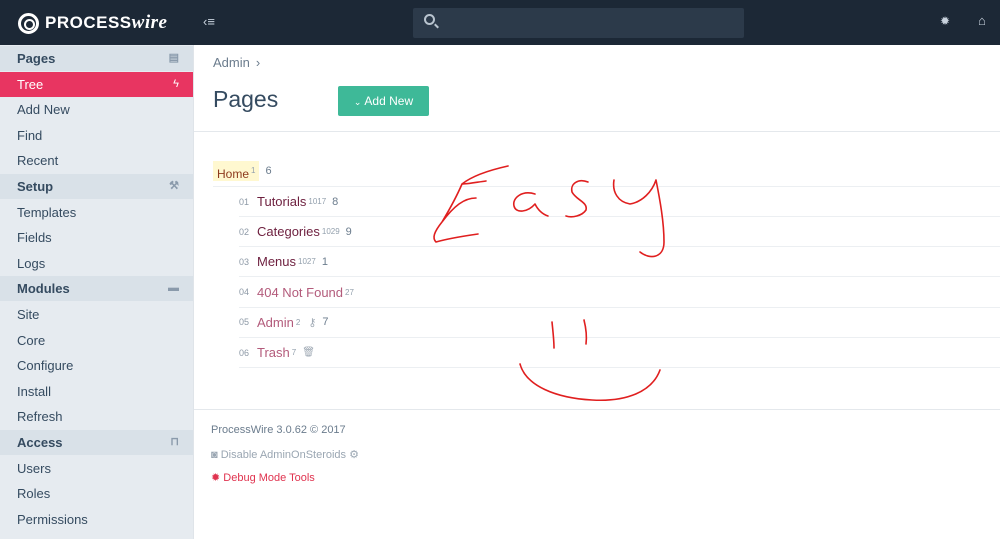  I want to click on sidebar-item-label: Configure, so click(45, 366).